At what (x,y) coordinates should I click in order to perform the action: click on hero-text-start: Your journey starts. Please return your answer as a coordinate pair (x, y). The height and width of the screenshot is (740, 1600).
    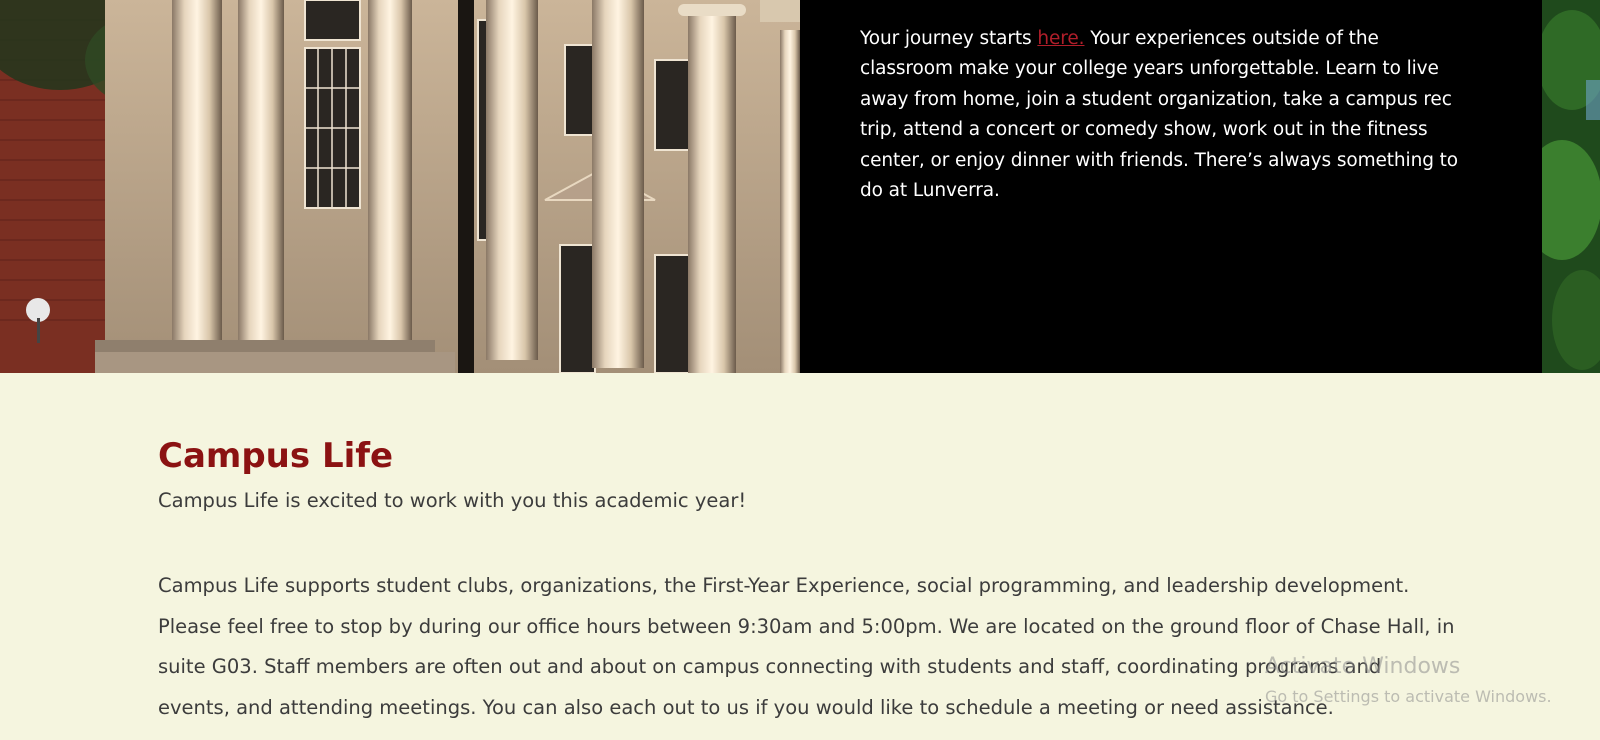
    Looking at the image, I should click on (949, 38).